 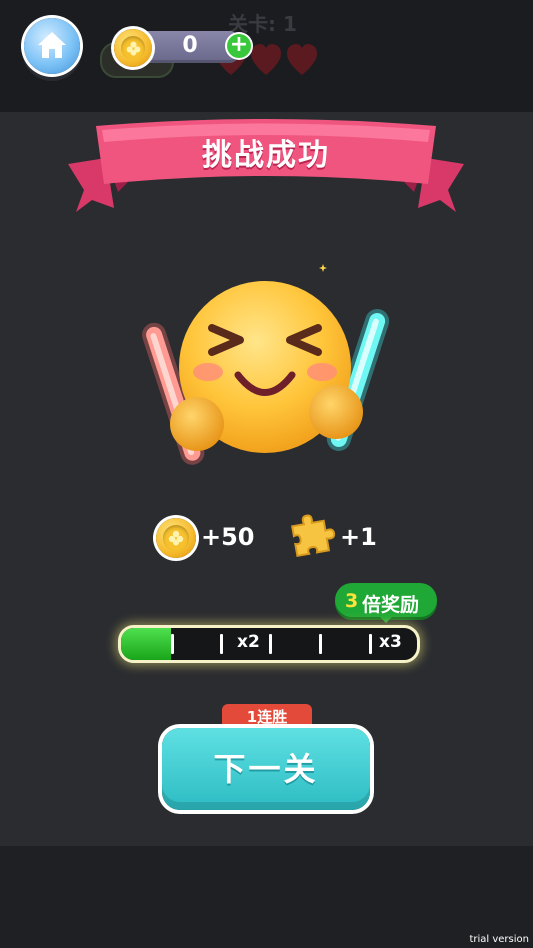 I want to click on reward-coins-value: +50, so click(x=228, y=537).